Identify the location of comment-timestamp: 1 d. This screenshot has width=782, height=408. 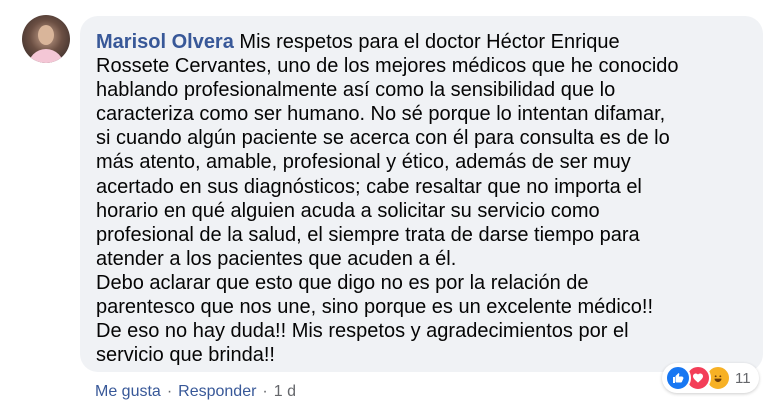
(285, 392).